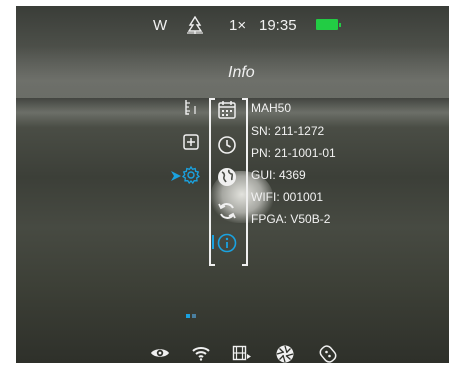 Image resolution: width=462 pixels, height=367 pixels. What do you see at coordinates (245, 182) in the screenshot?
I see `selection-bracket-right` at bounding box center [245, 182].